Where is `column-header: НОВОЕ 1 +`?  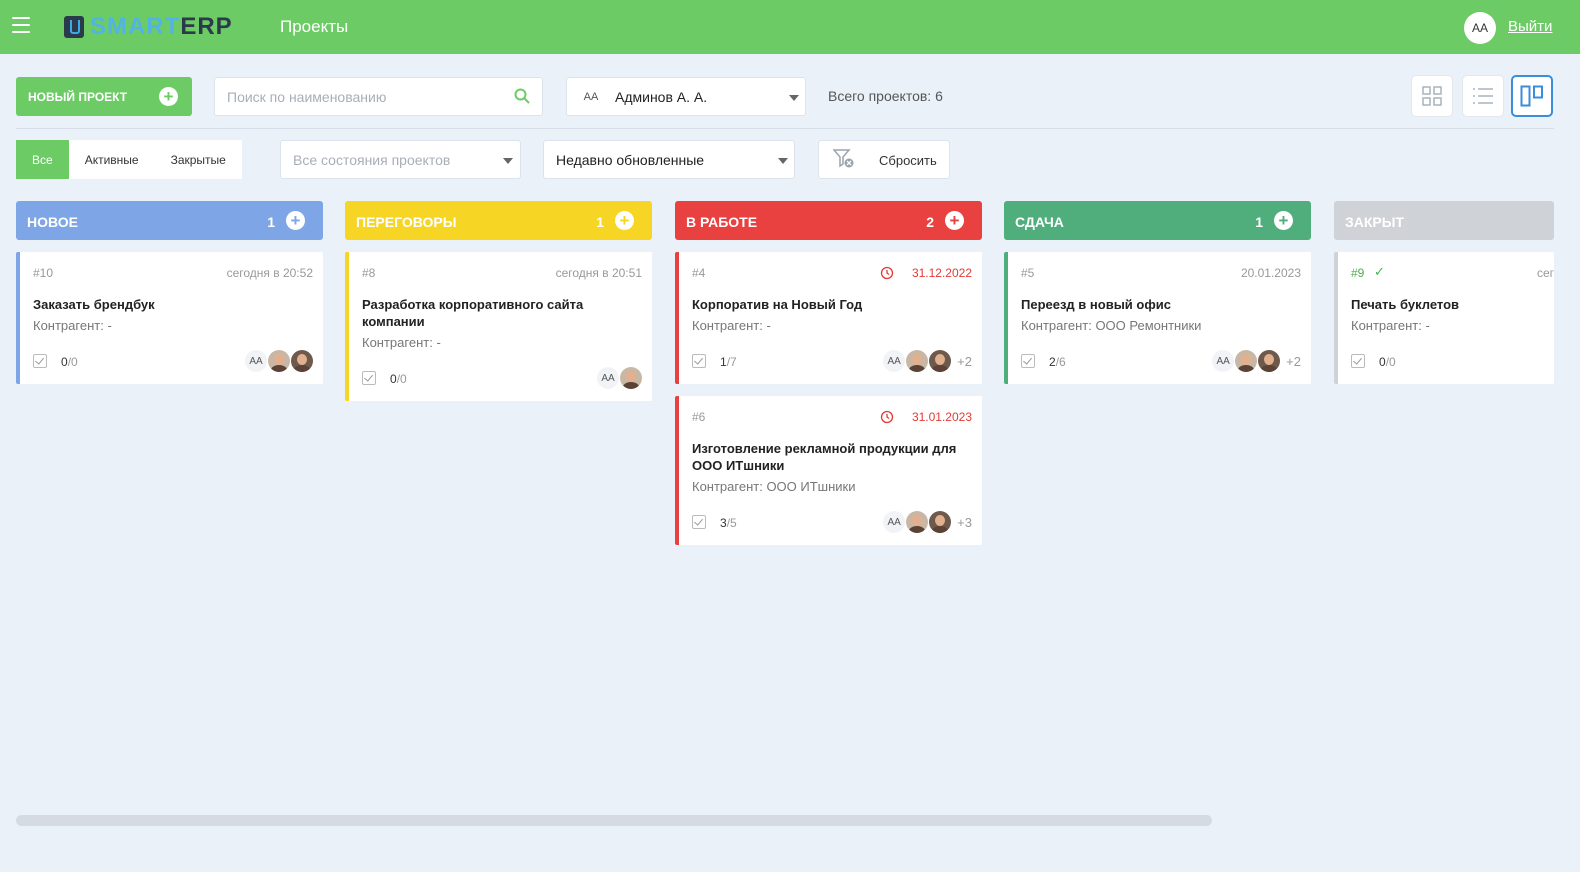
column-header: НОВОЕ 1 + is located at coordinates (169, 220).